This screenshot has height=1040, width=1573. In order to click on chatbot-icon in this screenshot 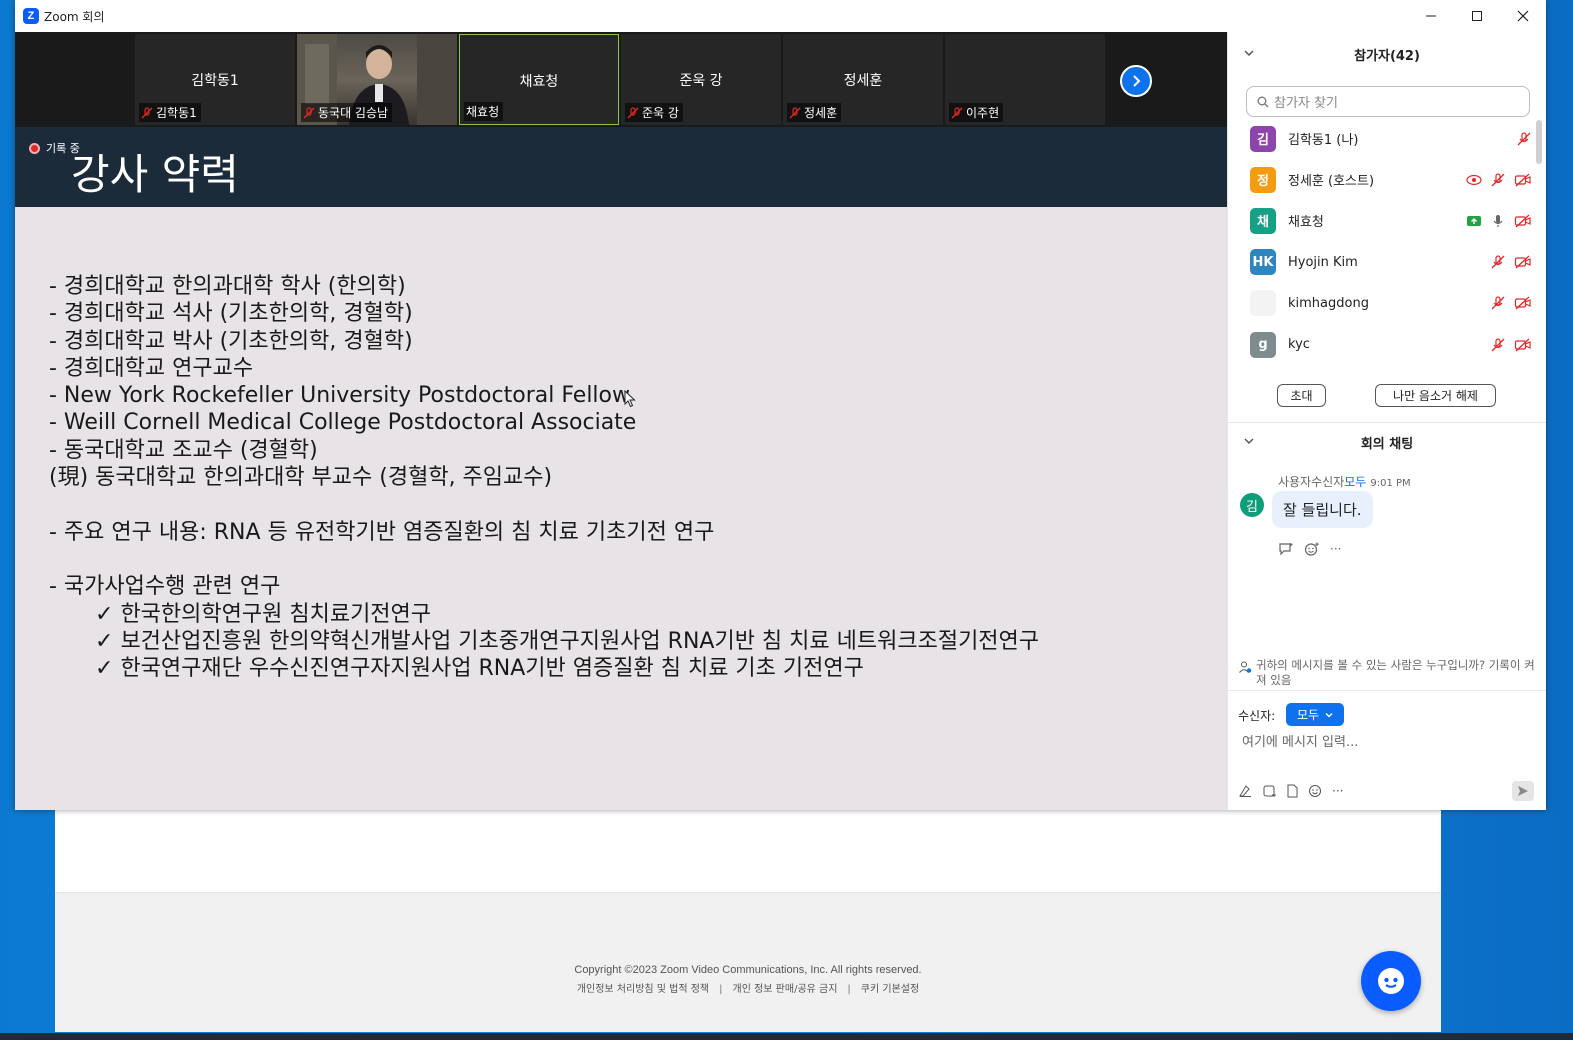, I will do `click(1391, 981)`.